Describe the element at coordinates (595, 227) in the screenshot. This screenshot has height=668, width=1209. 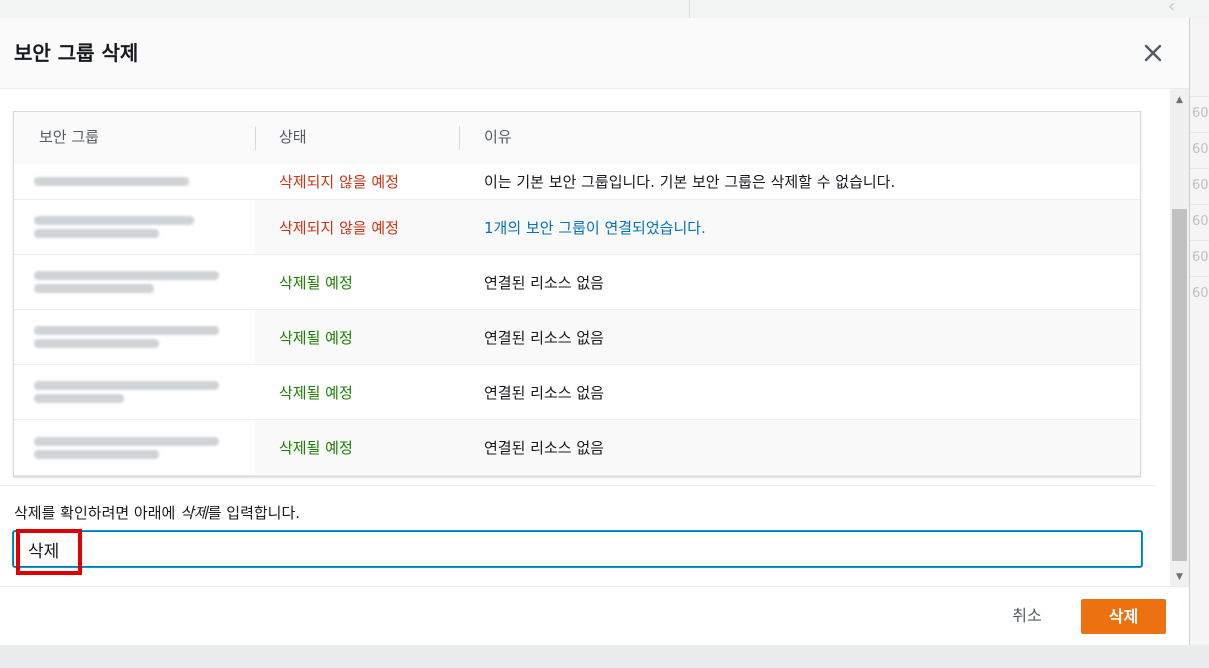
I see `reason-link: 1개의 보안 그룹이 연결되었습니다.` at that location.